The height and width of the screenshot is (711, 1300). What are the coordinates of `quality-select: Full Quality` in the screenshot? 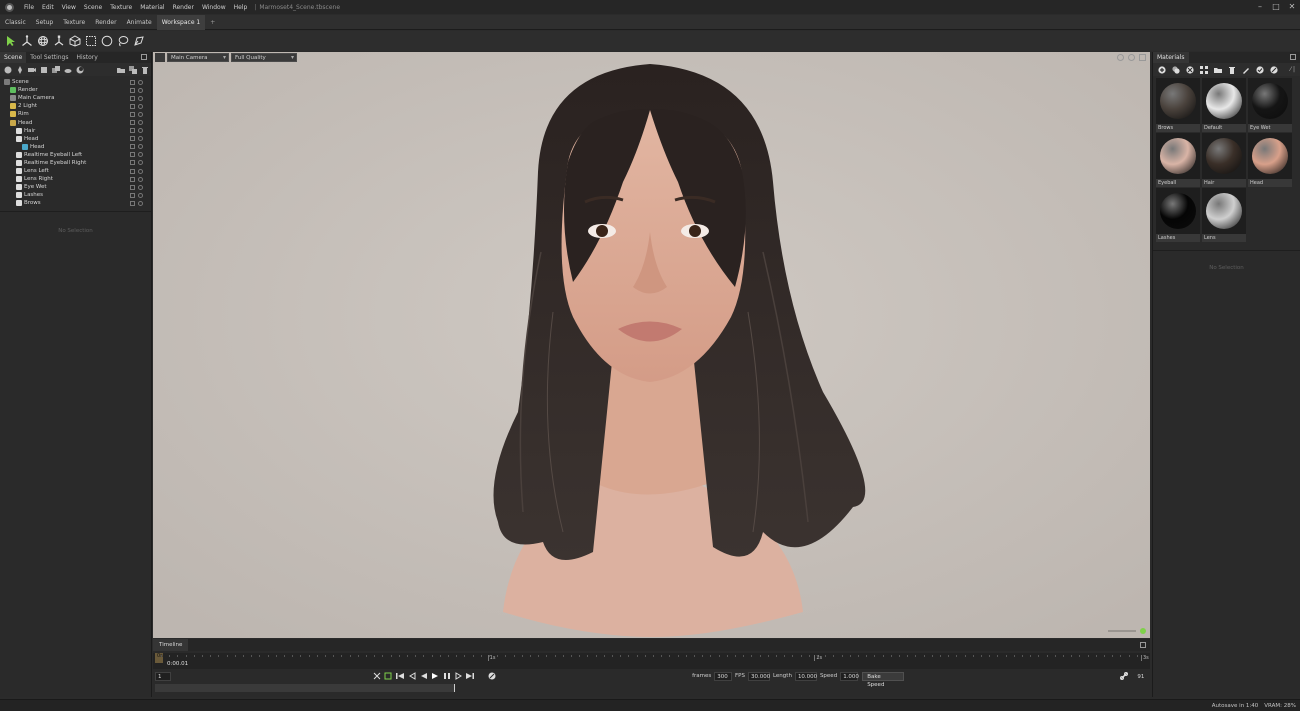 It's located at (264, 57).